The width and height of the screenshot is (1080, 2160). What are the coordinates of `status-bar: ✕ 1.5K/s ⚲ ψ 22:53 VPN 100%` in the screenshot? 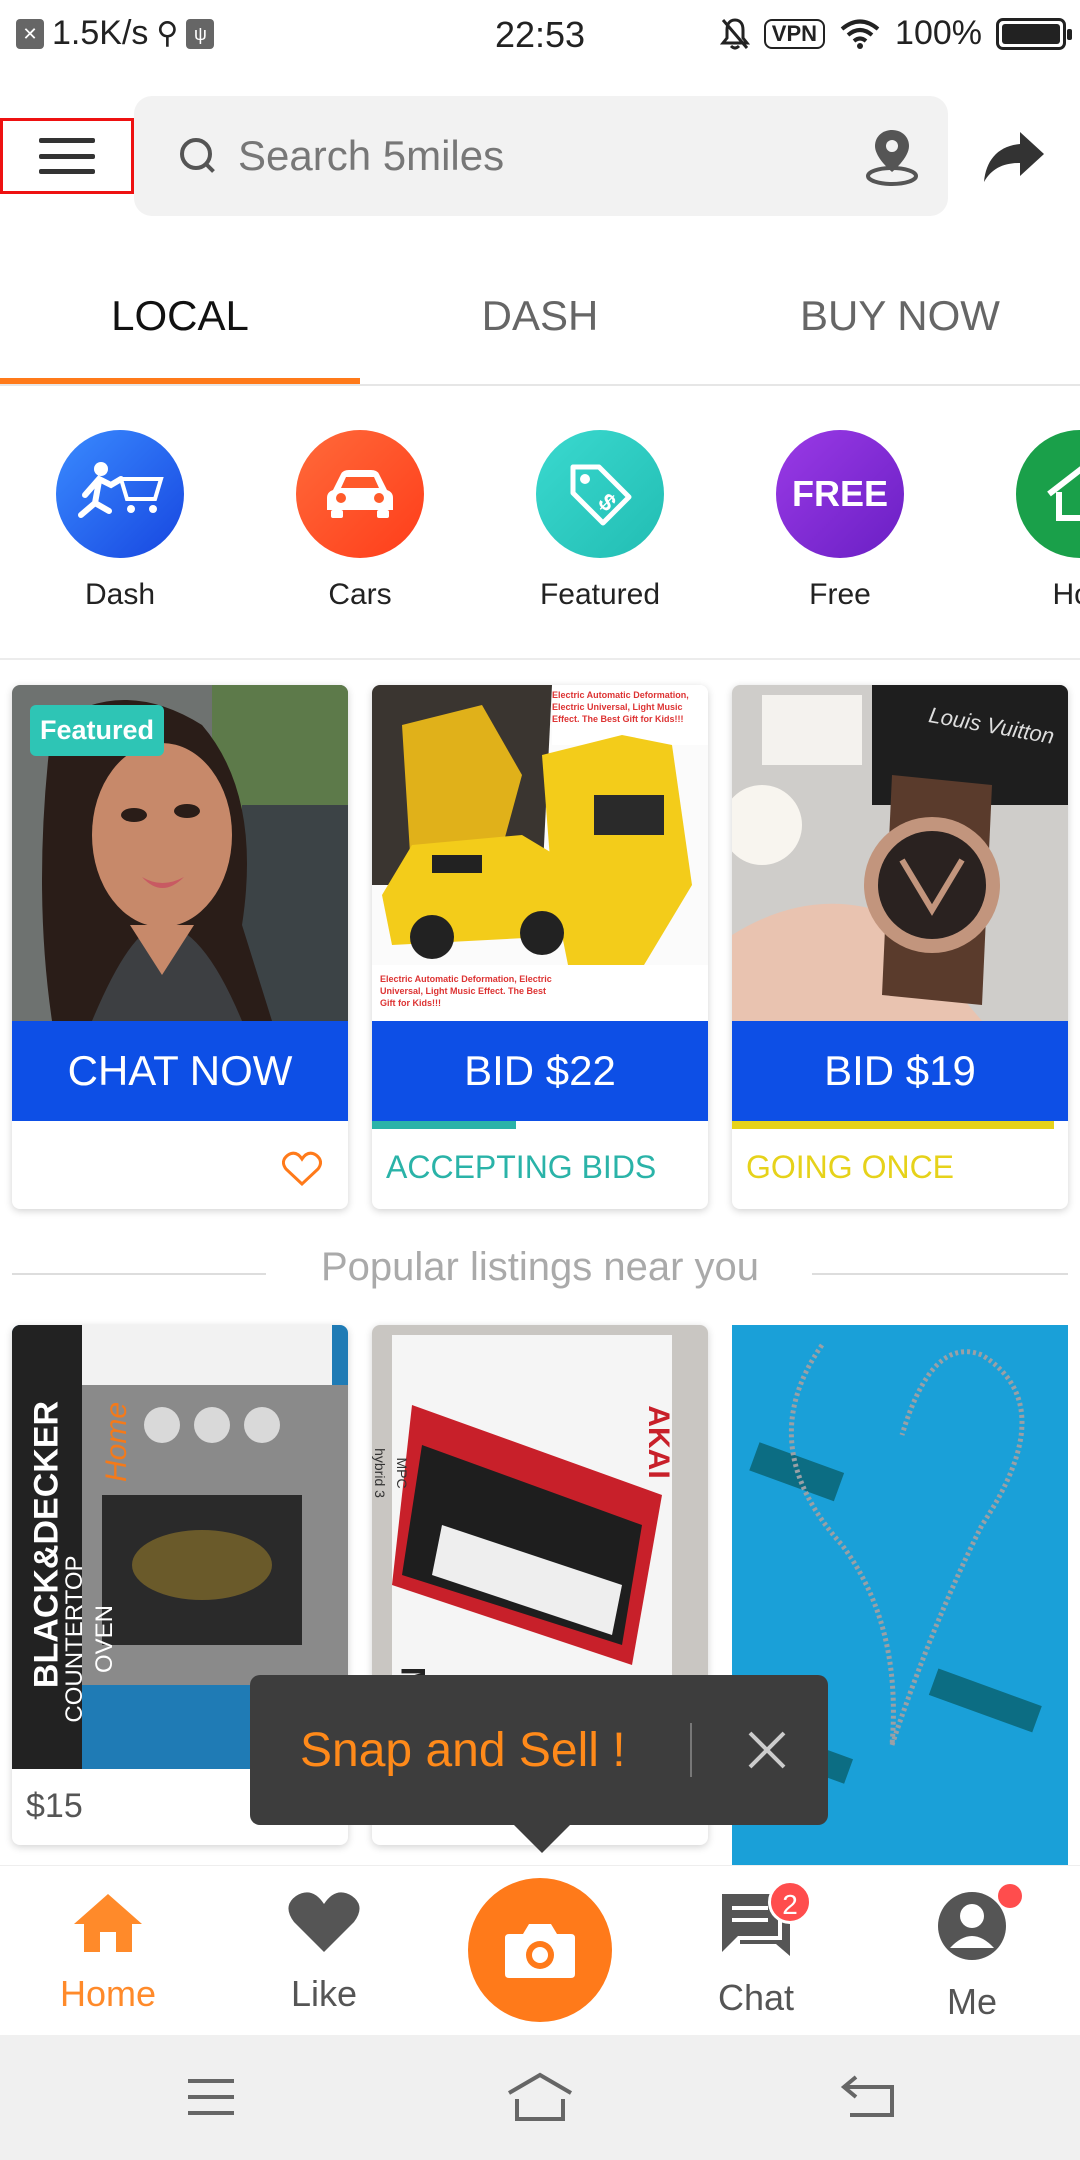 It's located at (540, 37).